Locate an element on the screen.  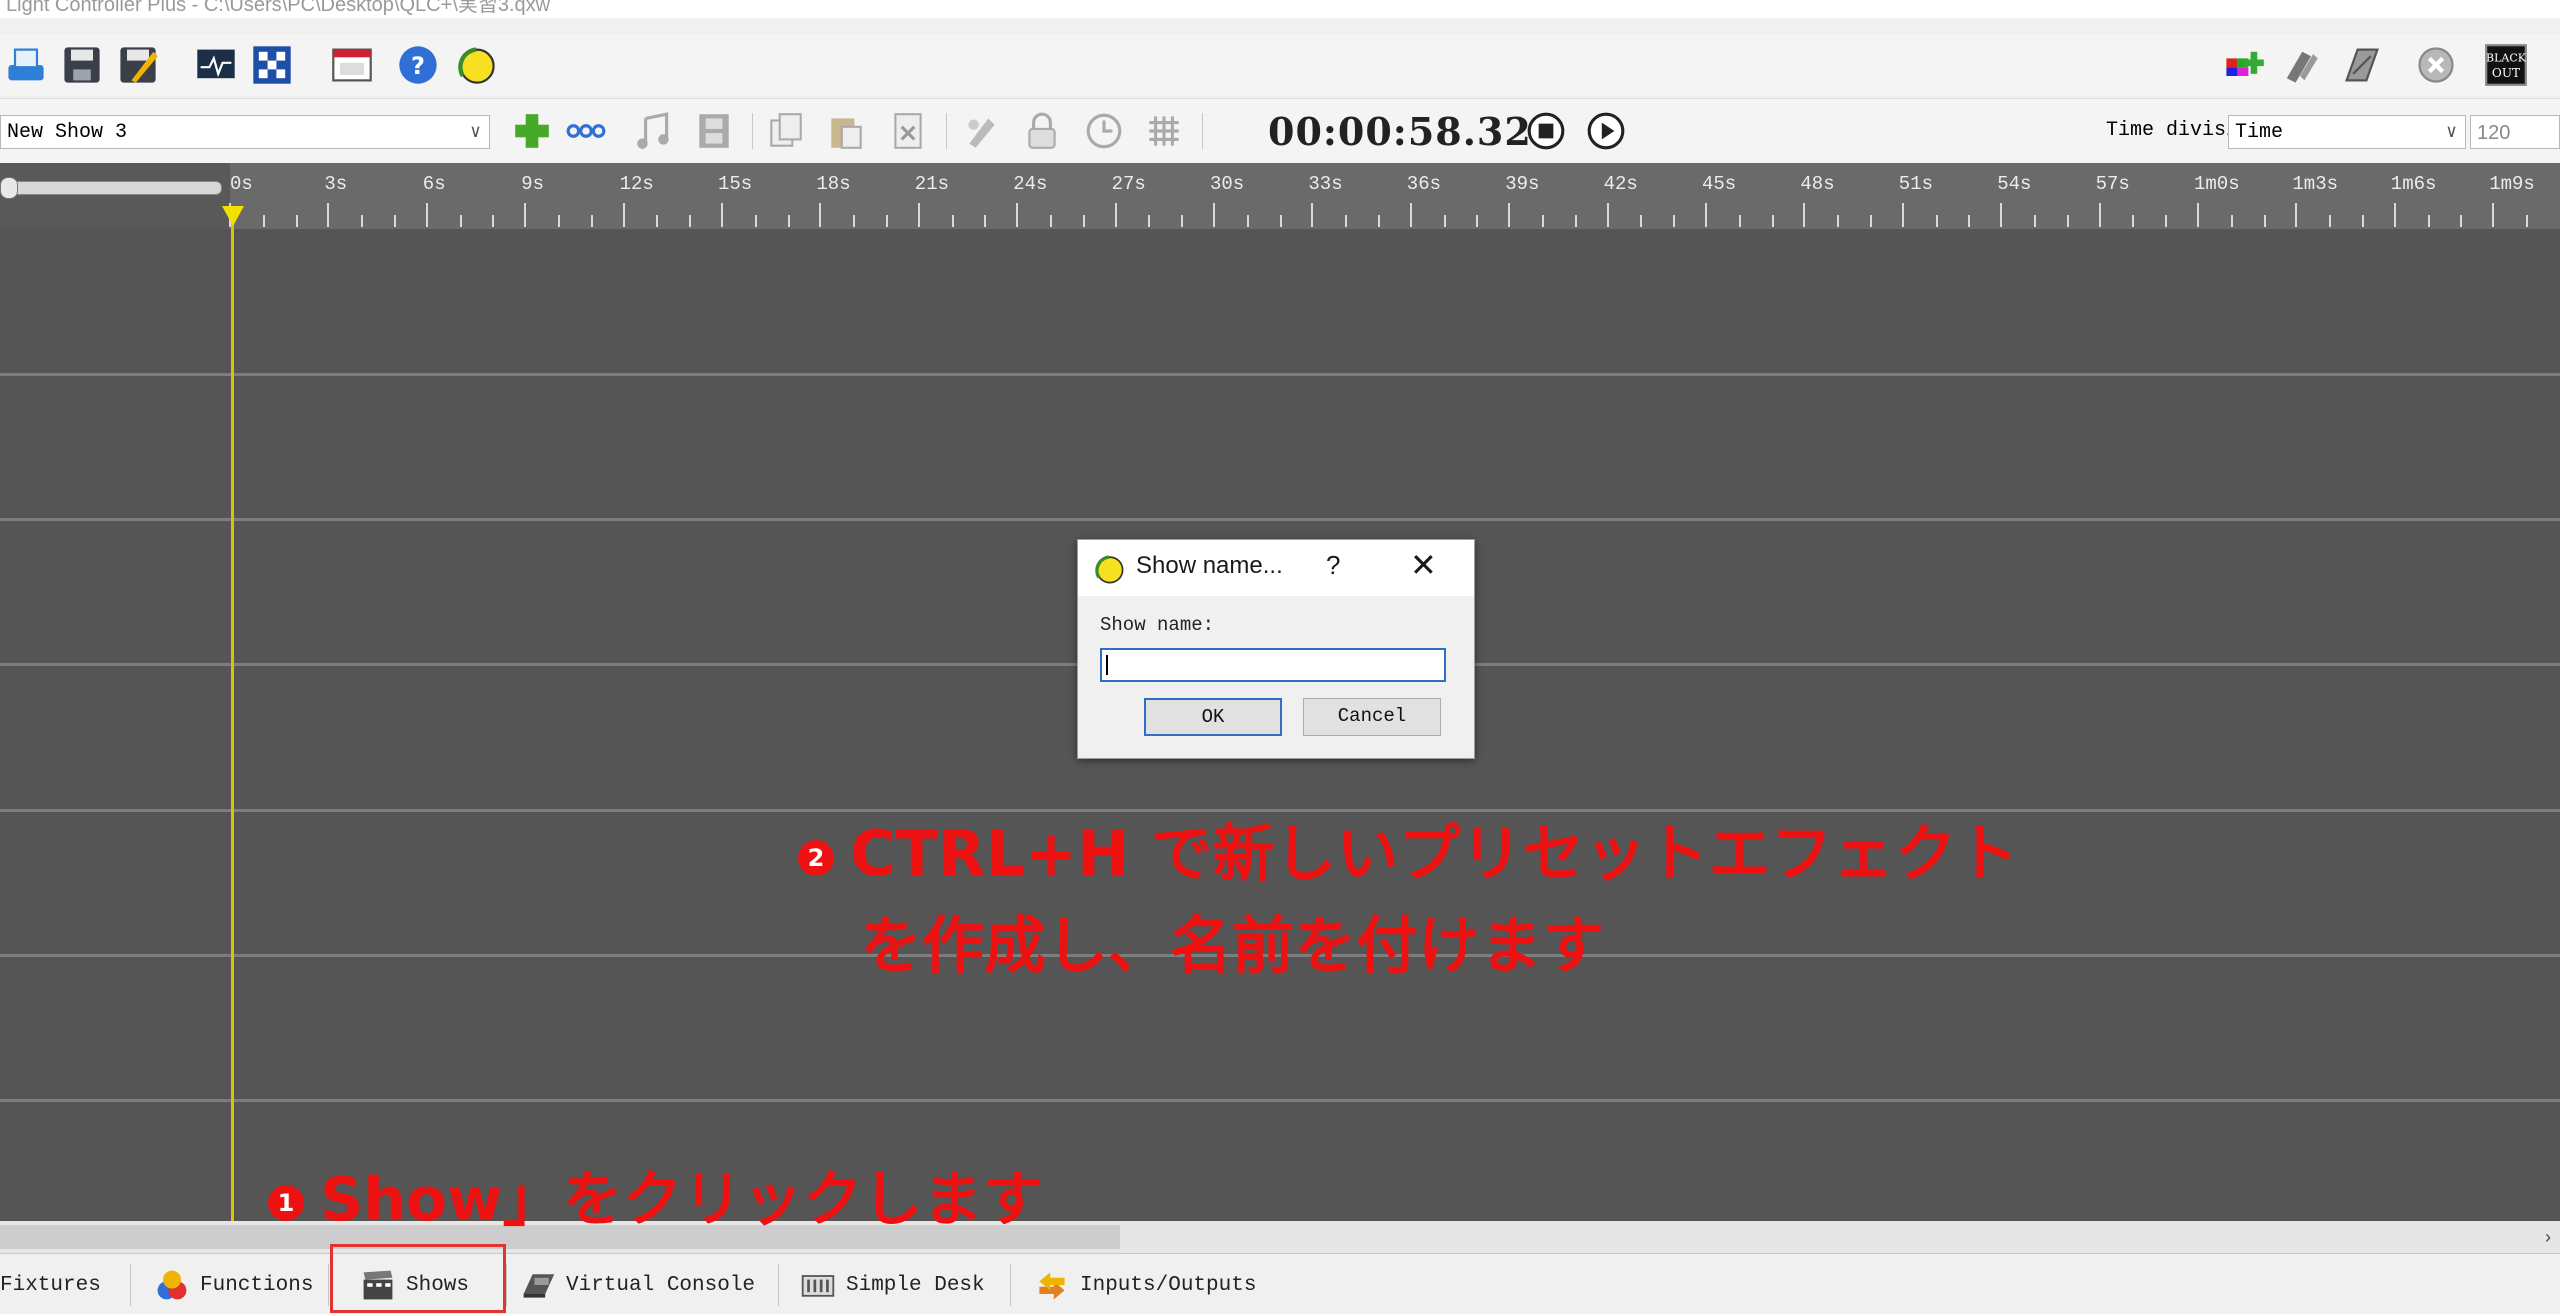
cancel-button: Cancel is located at coordinates (1372, 717).